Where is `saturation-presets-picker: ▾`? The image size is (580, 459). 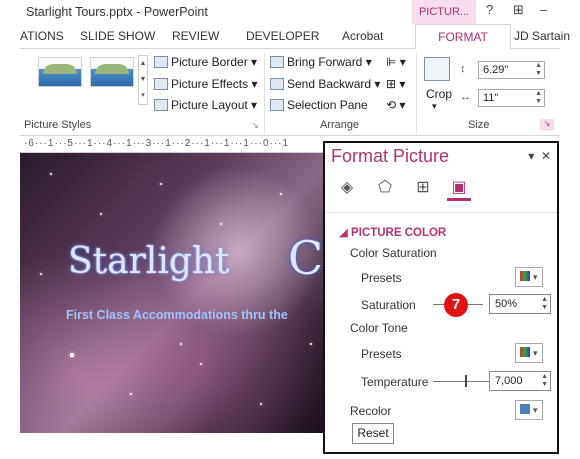
saturation-presets-picker: ▾ is located at coordinates (529, 277).